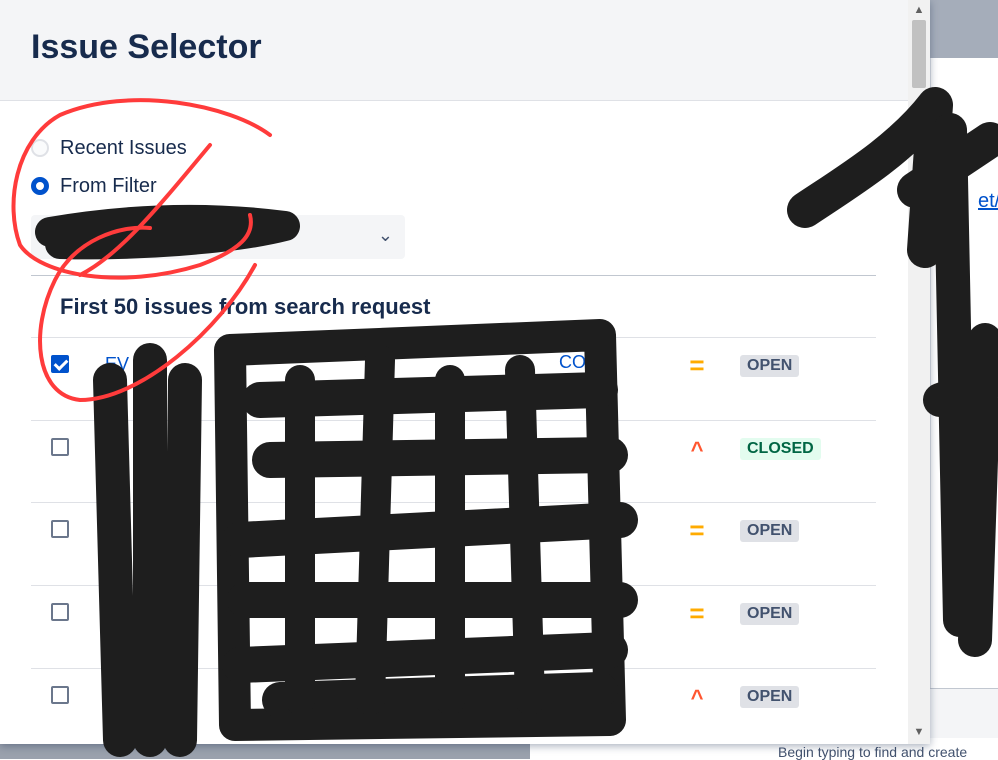 The width and height of the screenshot is (998, 760). I want to click on issue-summary-link-line2: h, so click(433, 726).